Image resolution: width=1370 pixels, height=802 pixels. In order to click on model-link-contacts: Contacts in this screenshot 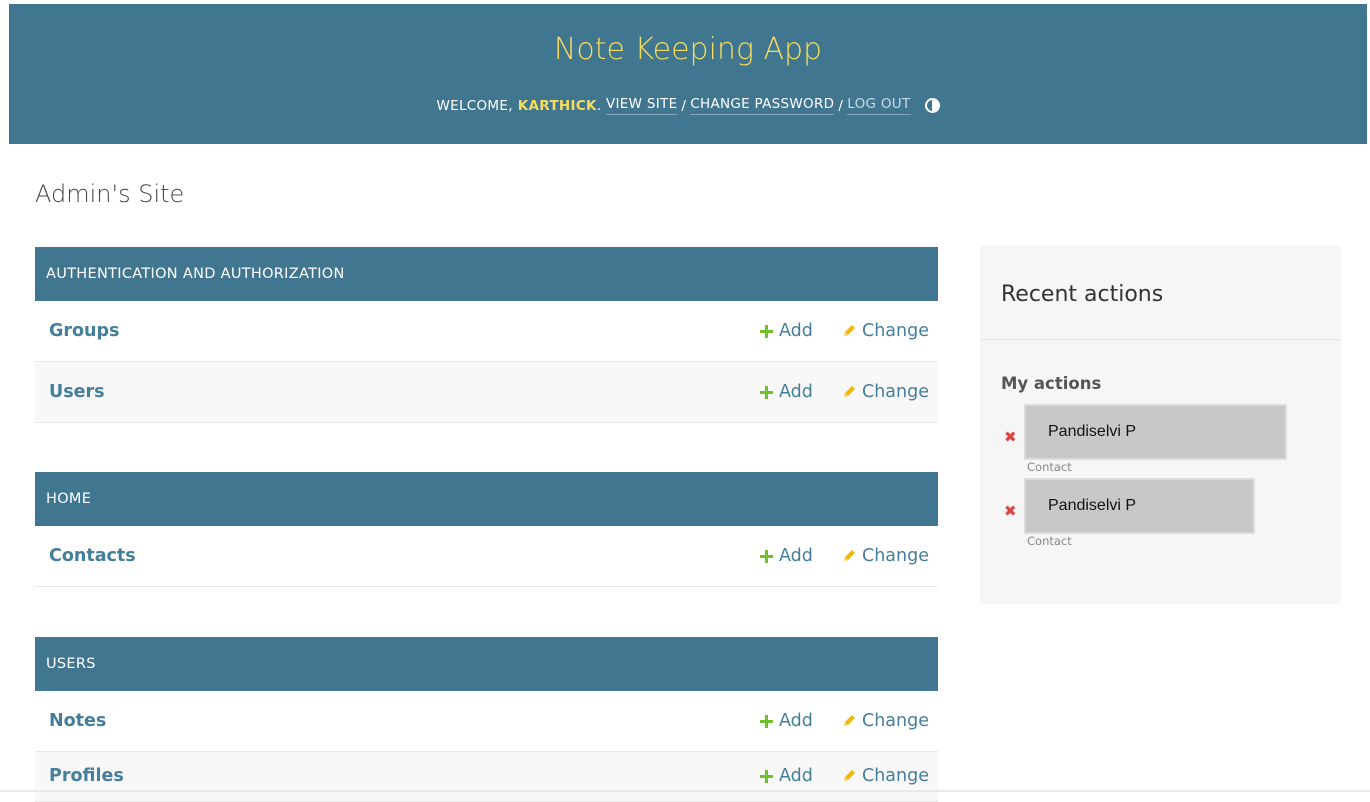, I will do `click(92, 556)`.